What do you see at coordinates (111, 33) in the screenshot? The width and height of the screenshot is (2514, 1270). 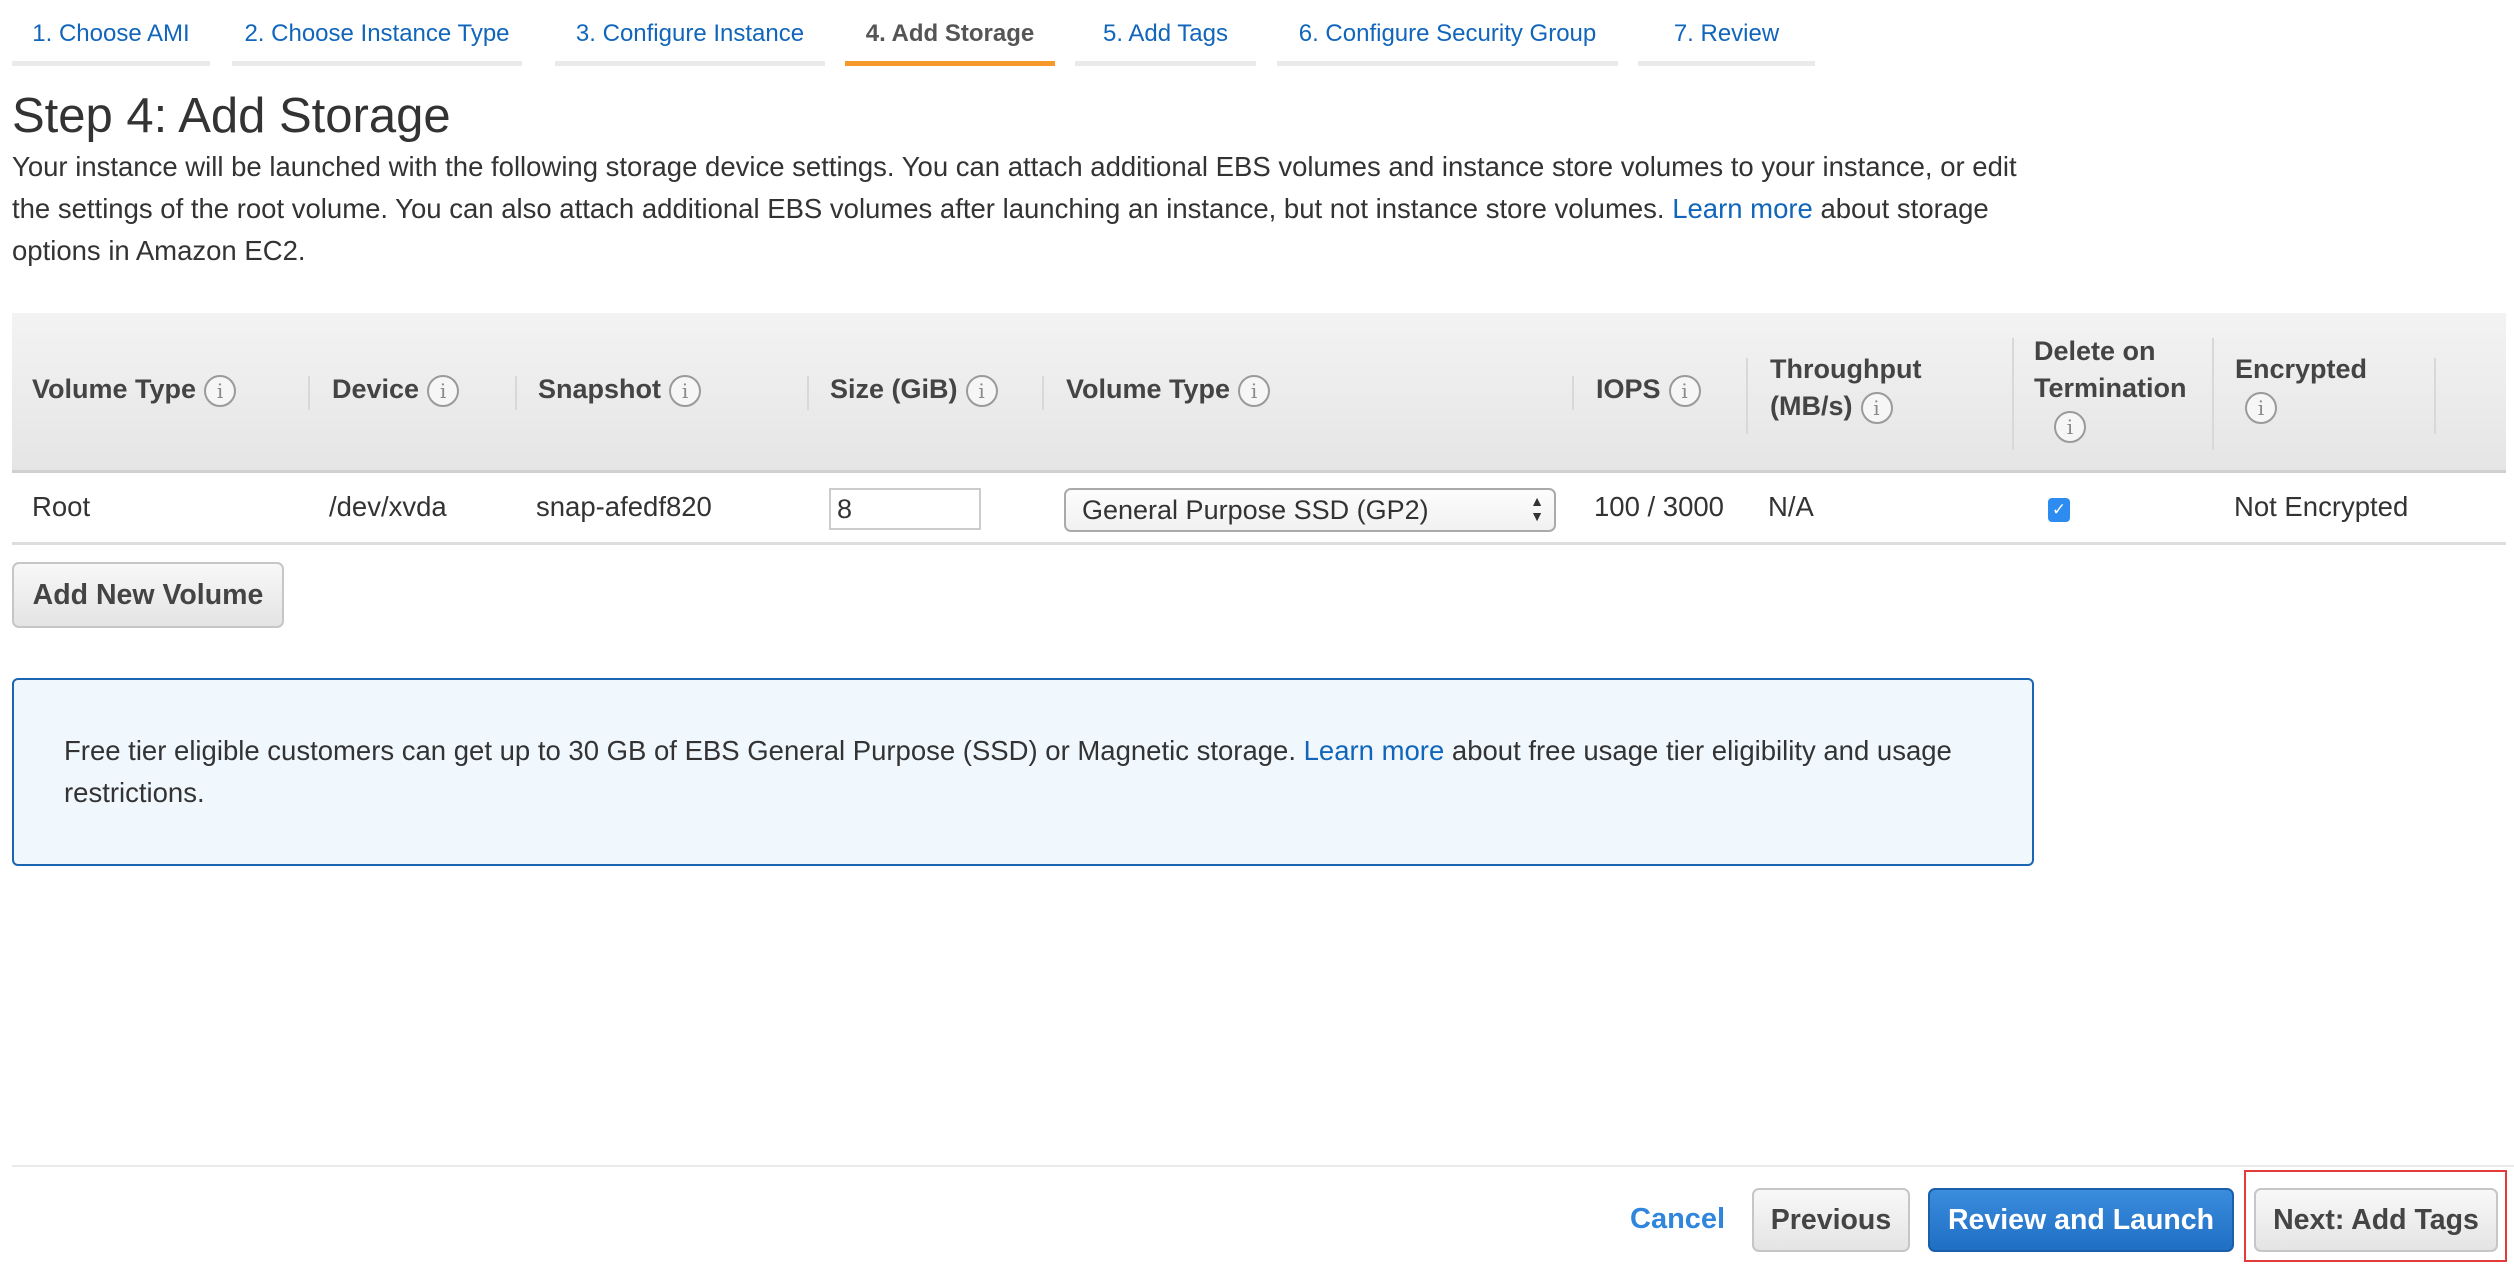 I see `tab-choose-ami: 1. Choose AMI` at bounding box center [111, 33].